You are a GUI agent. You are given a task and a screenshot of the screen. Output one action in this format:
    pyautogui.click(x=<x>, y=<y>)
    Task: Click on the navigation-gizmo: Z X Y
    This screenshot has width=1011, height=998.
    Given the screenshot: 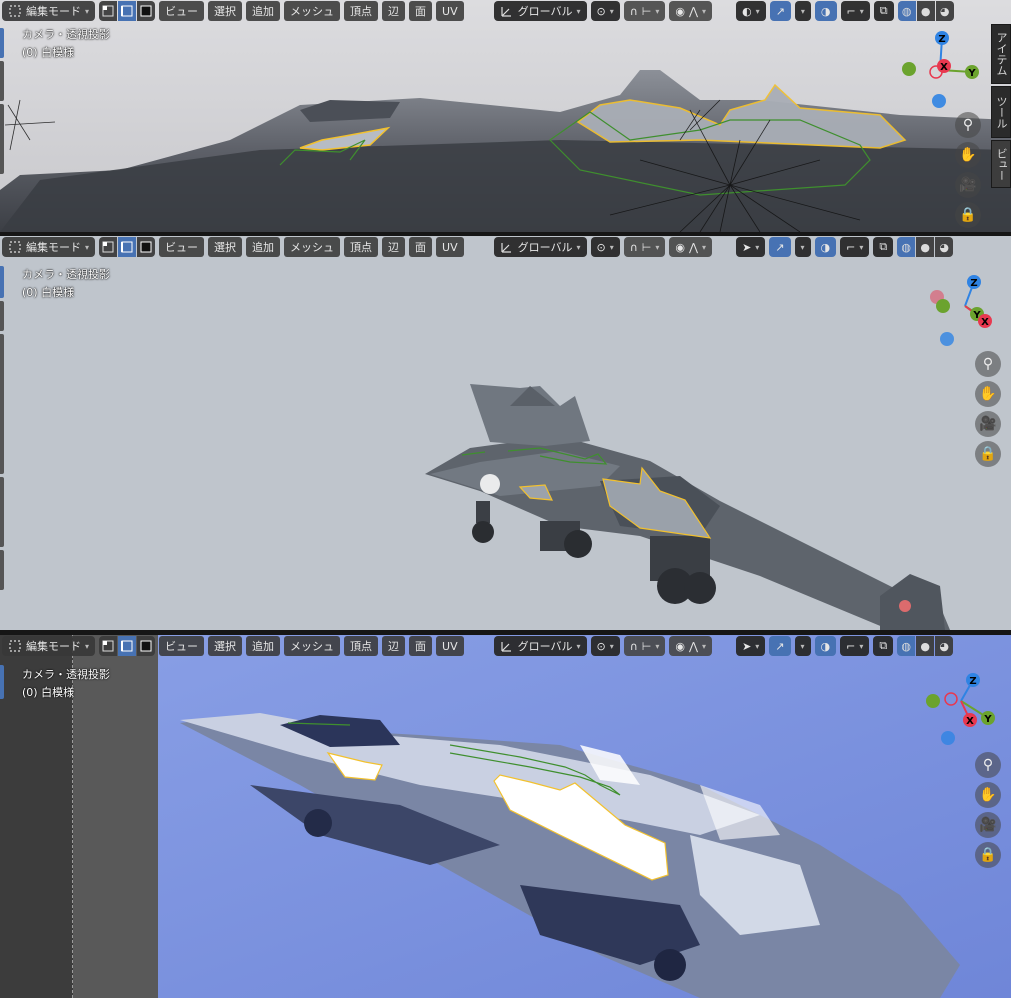 What is the action you would take?
    pyautogui.click(x=940, y=73)
    